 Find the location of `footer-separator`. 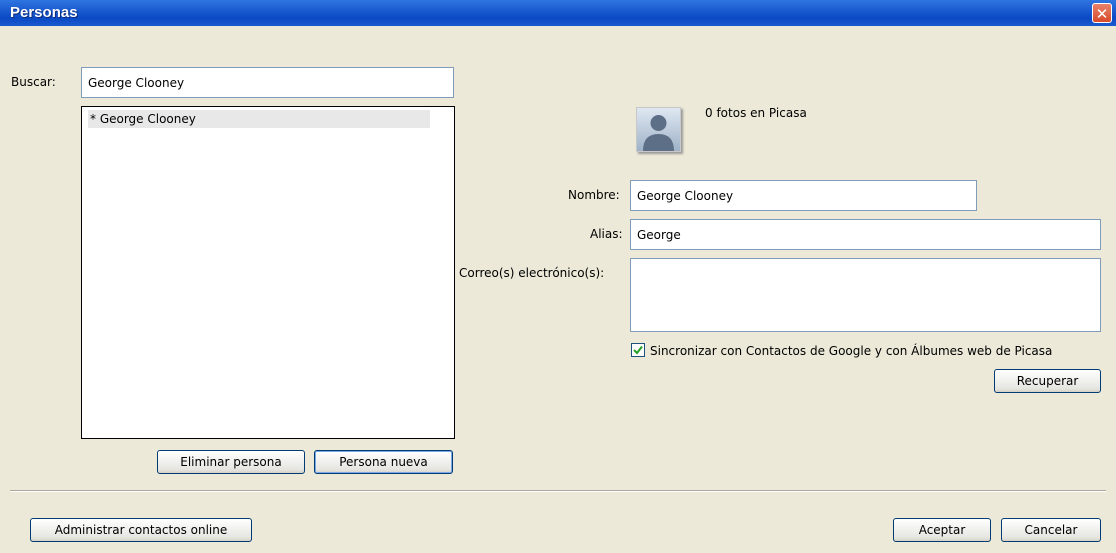

footer-separator is located at coordinates (558, 491).